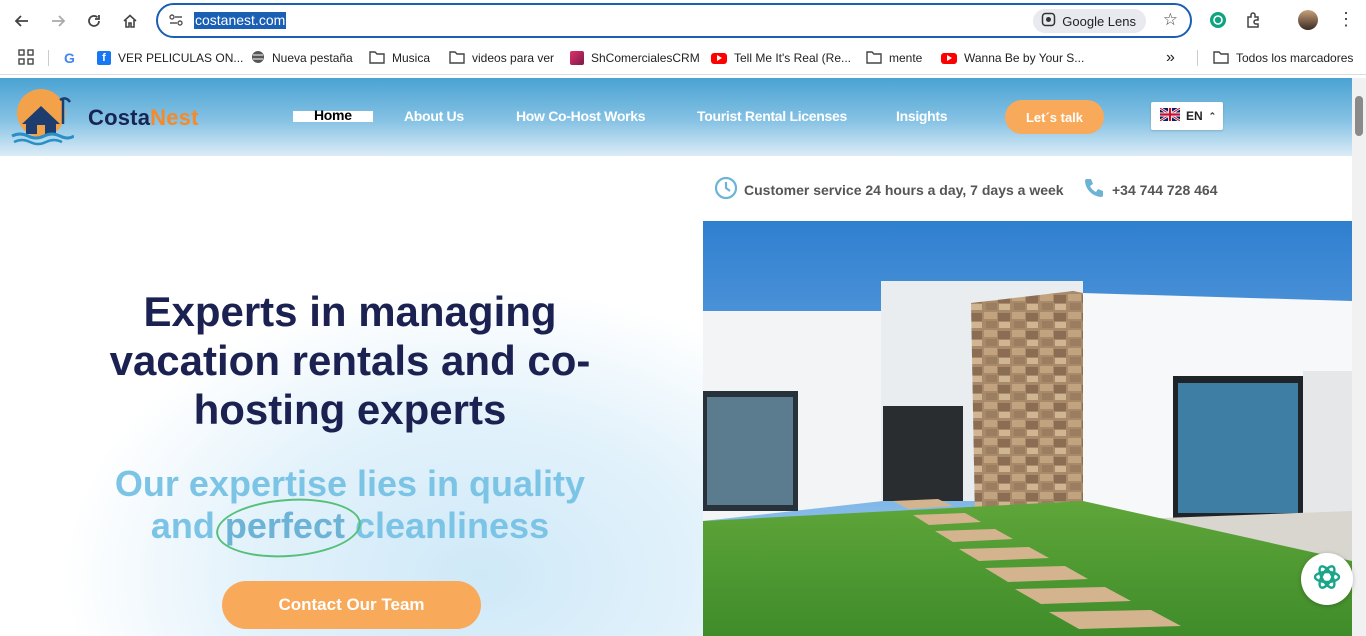  I want to click on bookmarks-overflow-button: », so click(1170, 58).